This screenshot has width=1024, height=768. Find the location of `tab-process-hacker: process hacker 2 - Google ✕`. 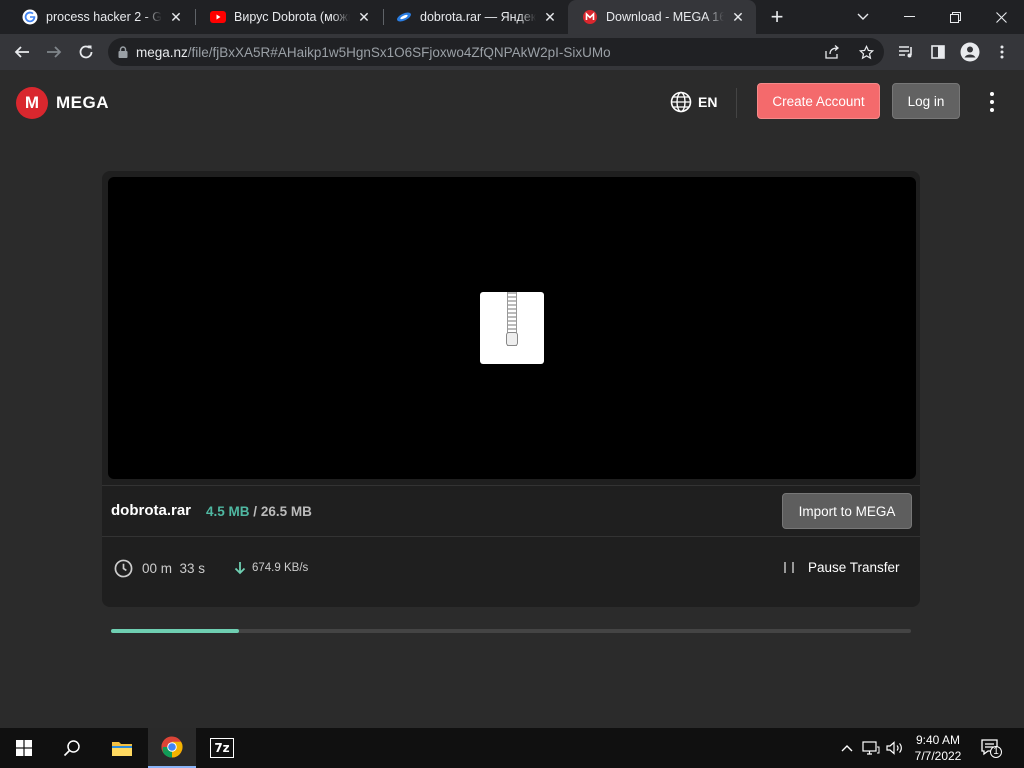

tab-process-hacker: process hacker 2 - Google ✕ is located at coordinates (101, 17).